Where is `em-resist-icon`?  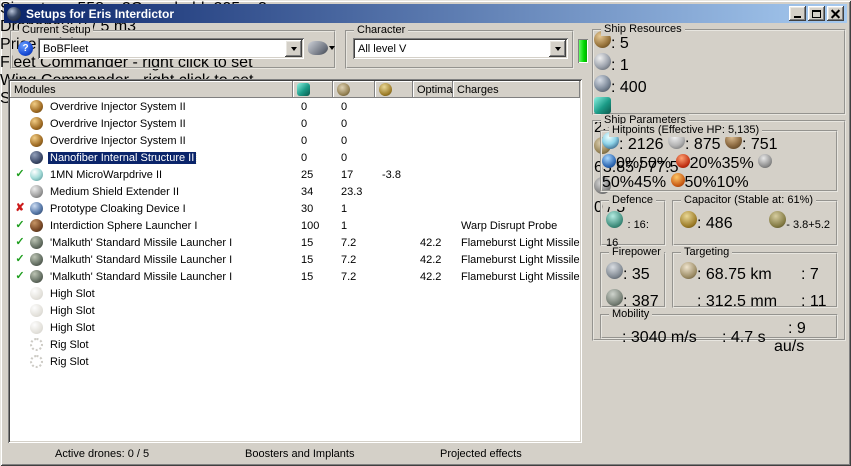 em-resist-icon is located at coordinates (609, 161).